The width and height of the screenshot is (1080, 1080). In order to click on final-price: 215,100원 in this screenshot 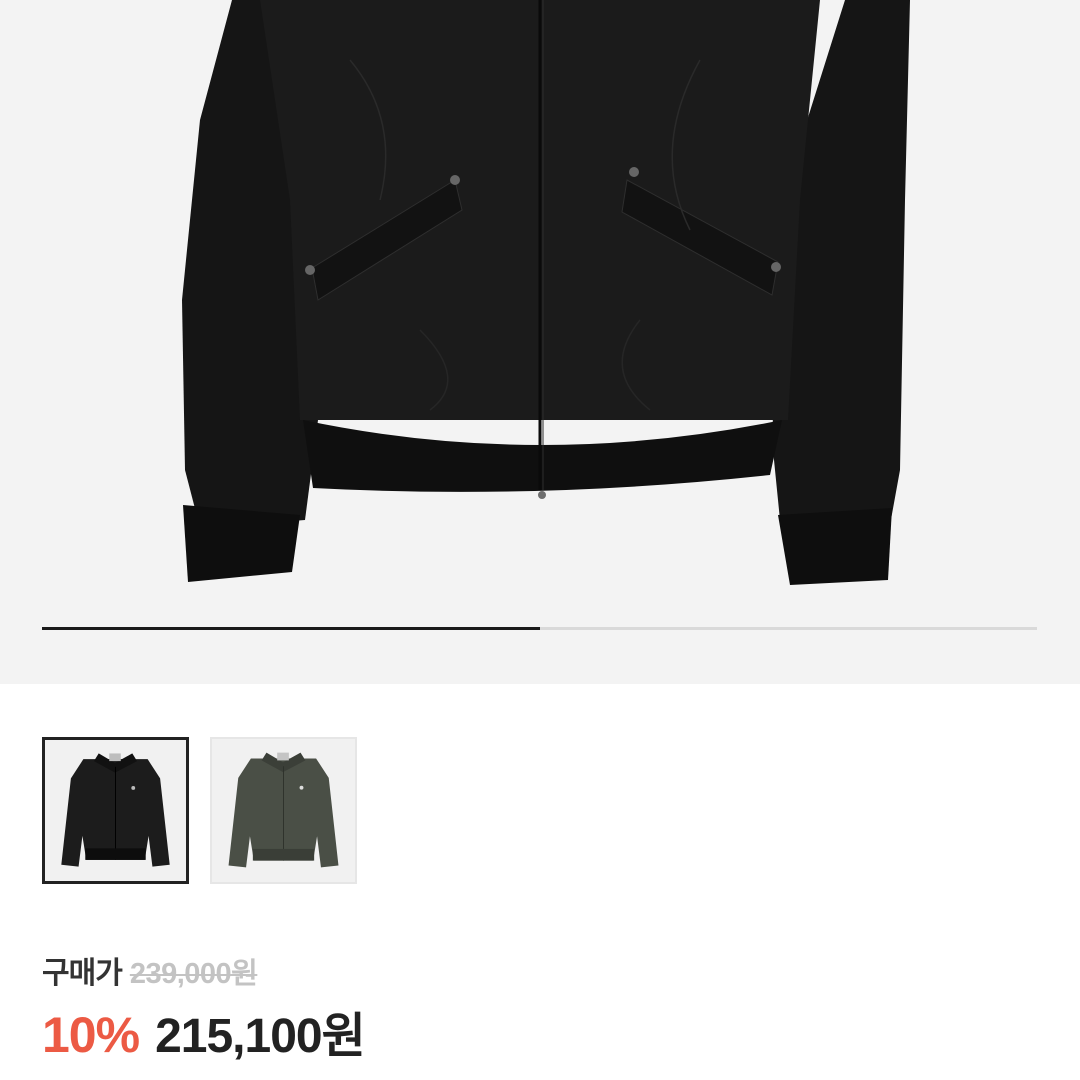, I will do `click(260, 1036)`.